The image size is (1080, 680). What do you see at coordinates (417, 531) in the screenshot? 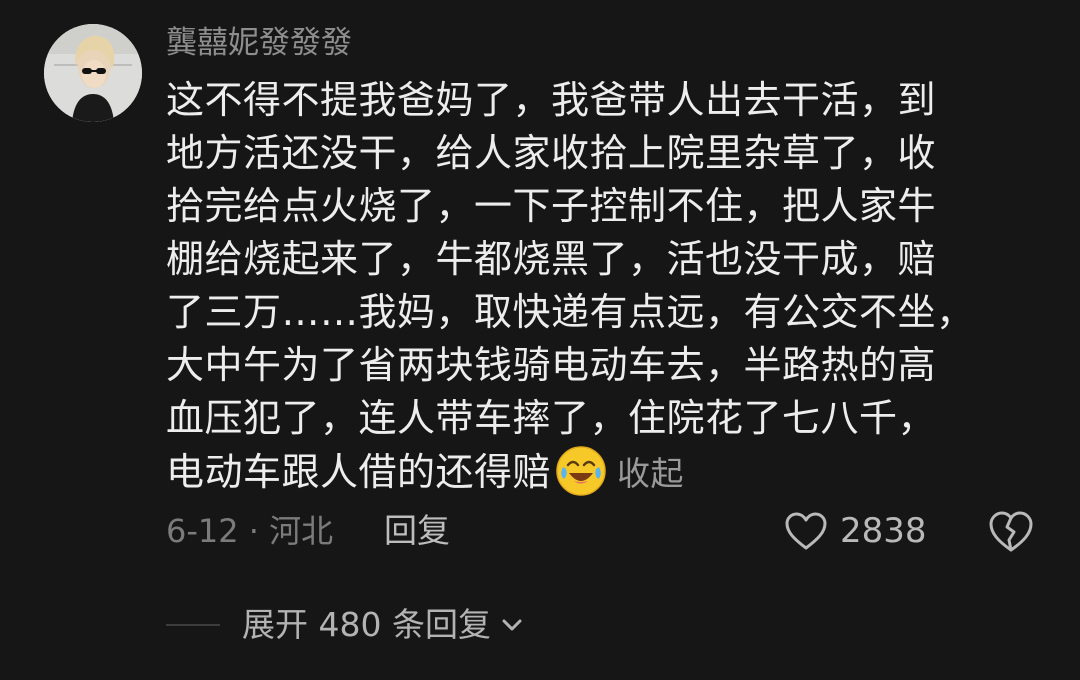
I see `reply-button: 回复` at bounding box center [417, 531].